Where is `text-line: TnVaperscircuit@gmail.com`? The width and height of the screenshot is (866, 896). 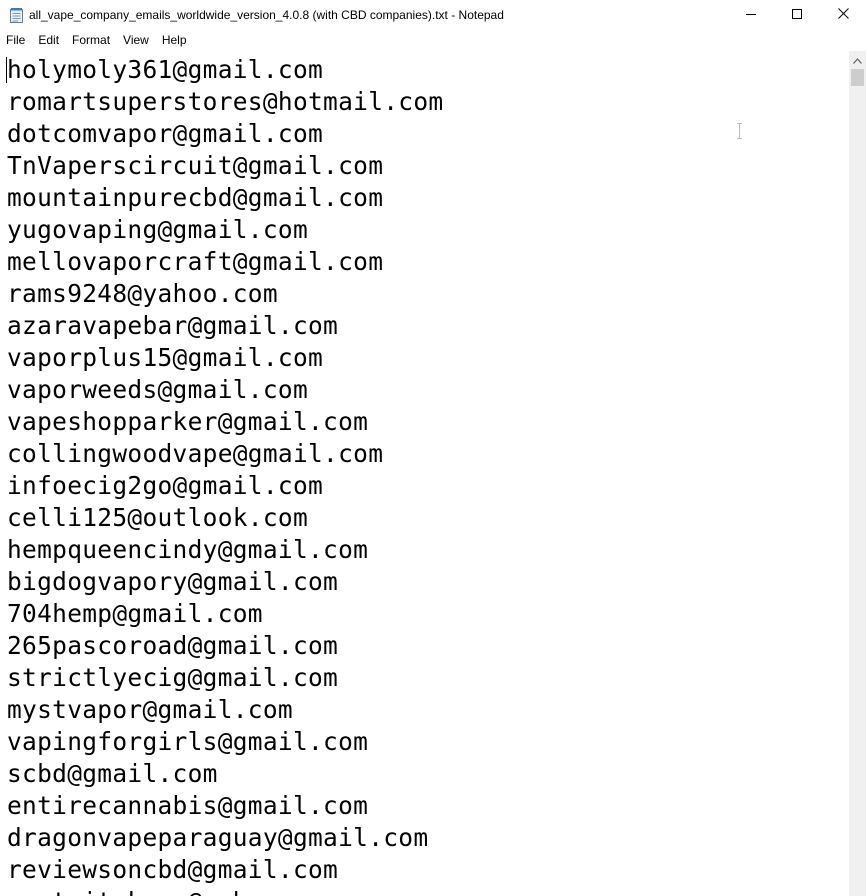 text-line: TnVaperscircuit@gmail.com is located at coordinates (225, 166).